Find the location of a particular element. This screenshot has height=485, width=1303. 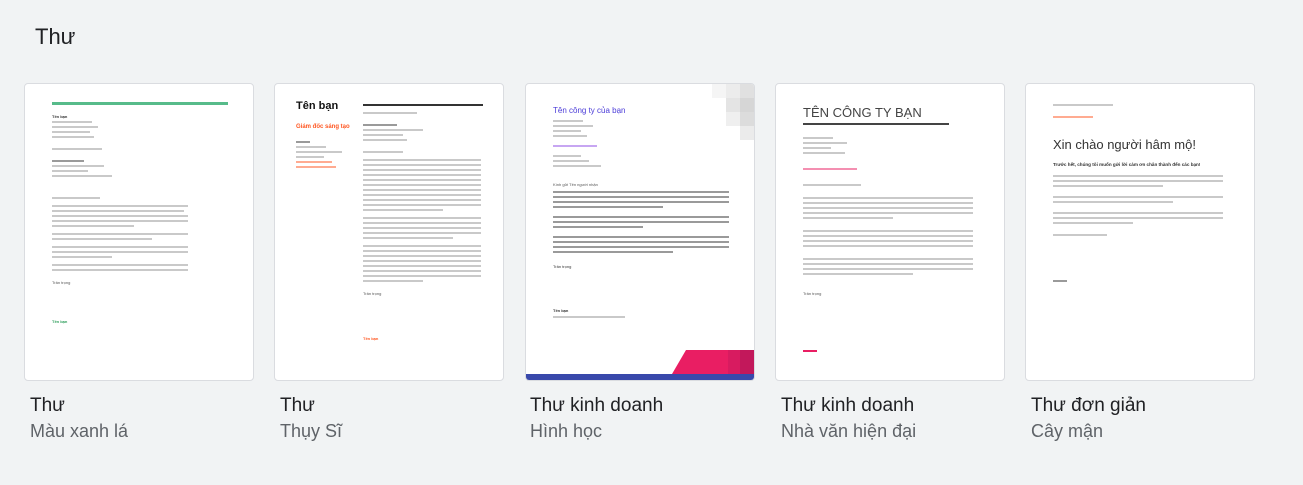

template-card-letter-green: Tên bạn Trân trọng Tên bạn is located at coordinates (139, 232).